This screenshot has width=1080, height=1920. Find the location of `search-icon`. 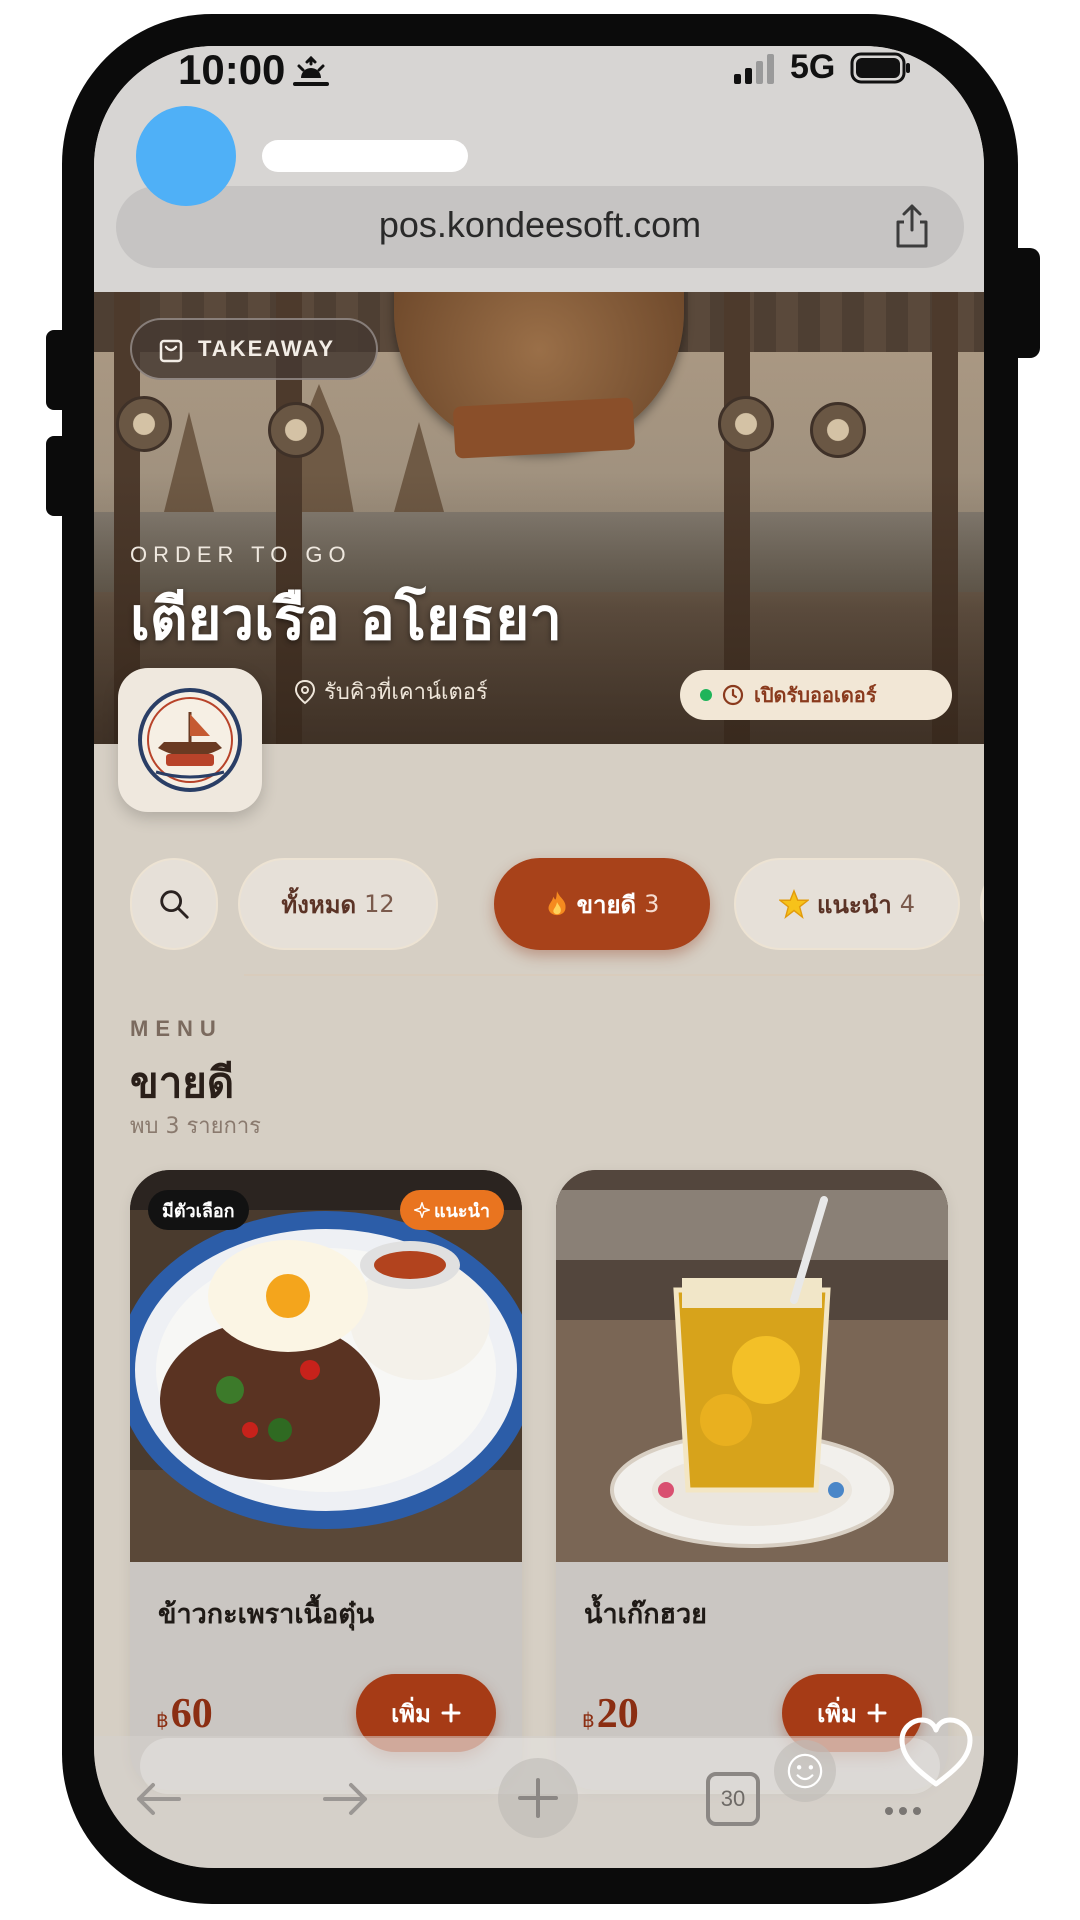

search-icon is located at coordinates (174, 904).